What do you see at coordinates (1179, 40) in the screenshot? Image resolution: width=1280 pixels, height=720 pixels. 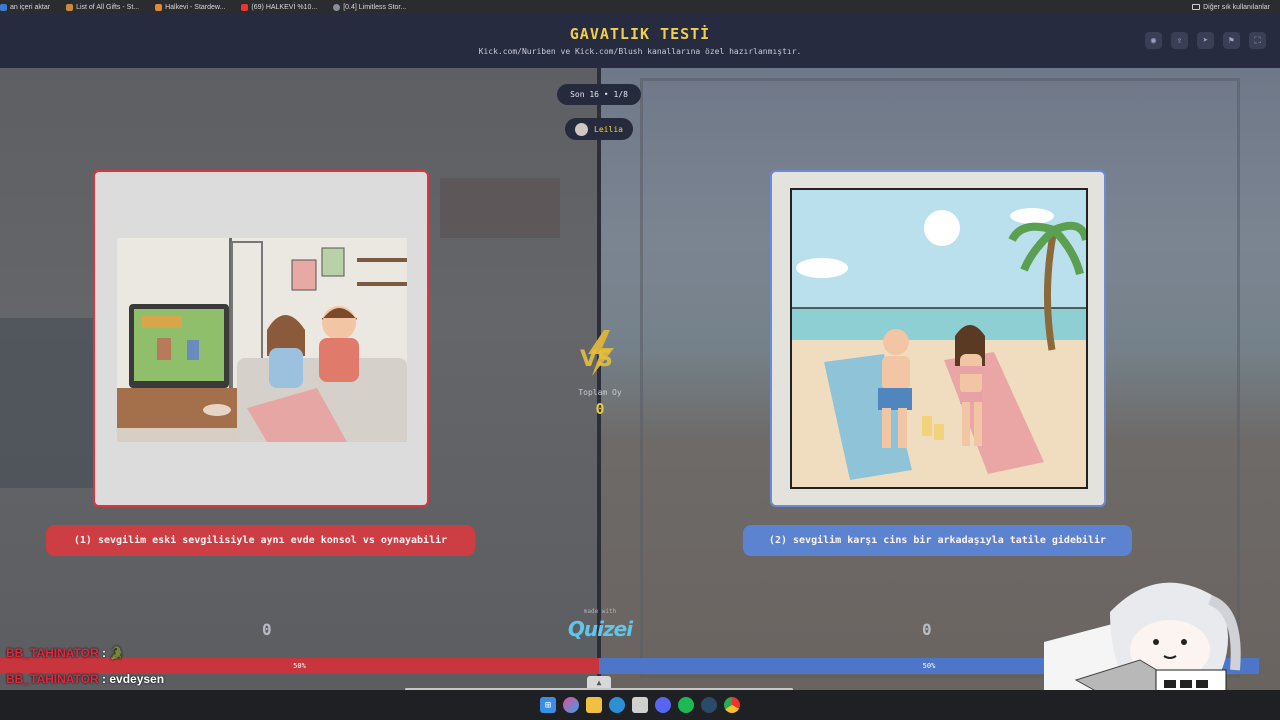 I see `share-icon: ⇪` at bounding box center [1179, 40].